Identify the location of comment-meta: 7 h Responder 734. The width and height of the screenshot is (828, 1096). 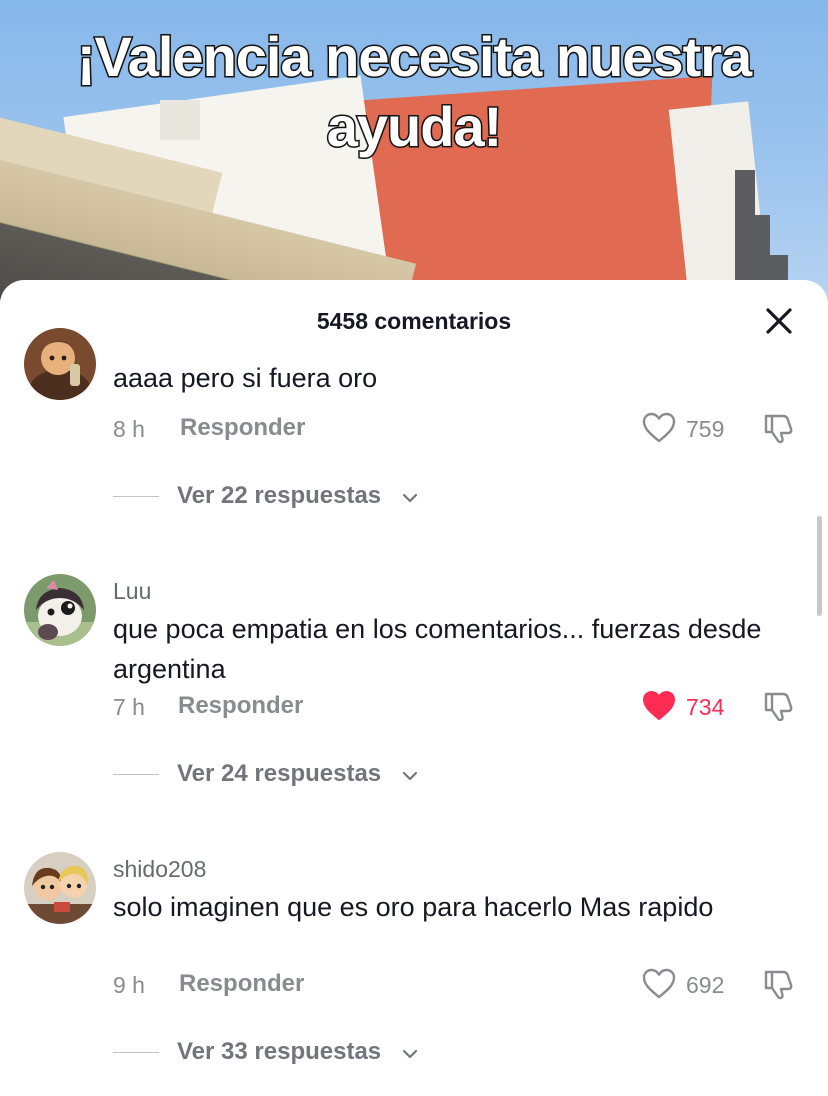
(463, 708).